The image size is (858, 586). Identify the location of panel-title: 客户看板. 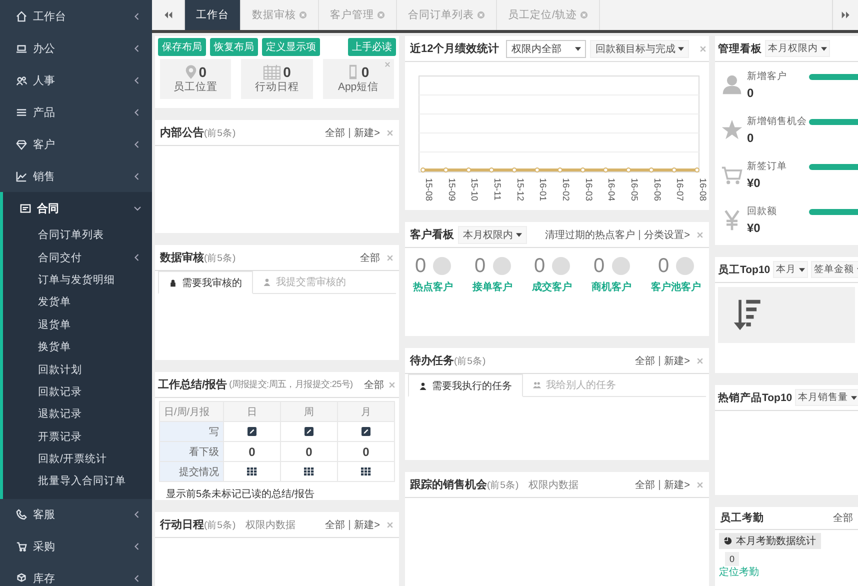
(432, 235).